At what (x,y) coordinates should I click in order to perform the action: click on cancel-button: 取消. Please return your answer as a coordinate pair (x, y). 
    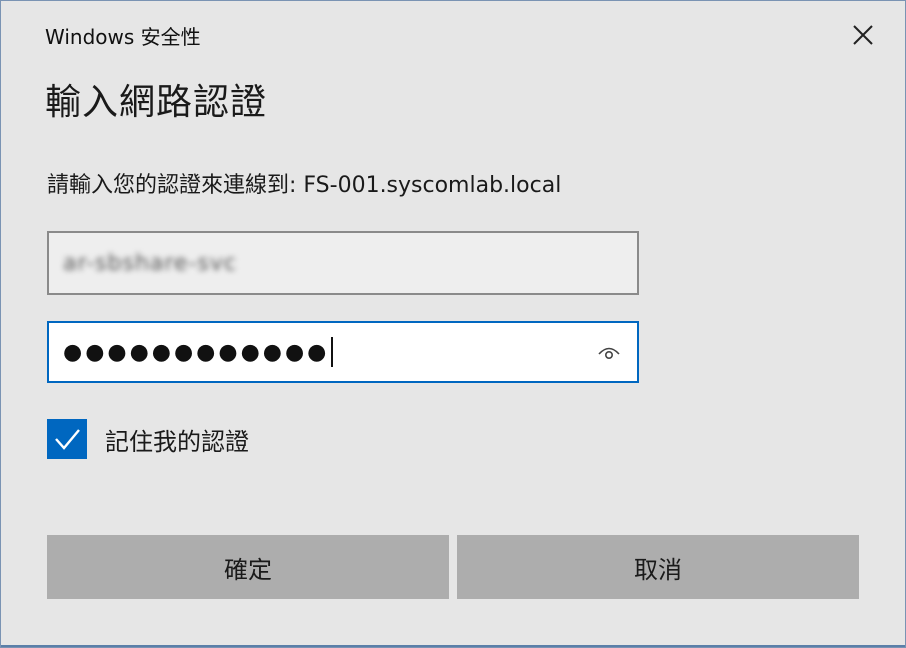
    Looking at the image, I should click on (658, 567).